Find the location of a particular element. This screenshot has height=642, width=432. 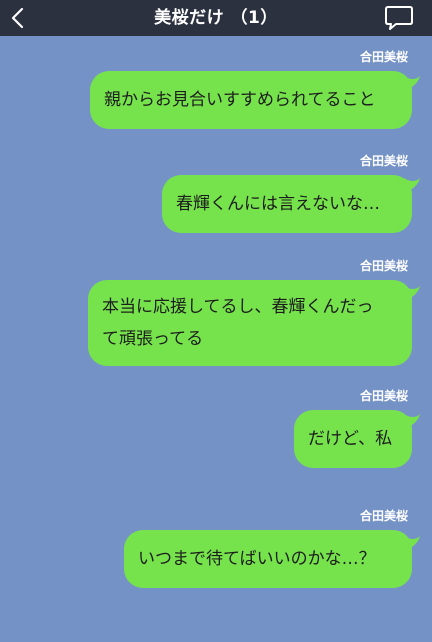

message-bubble: だけど、私 is located at coordinates (353, 439).